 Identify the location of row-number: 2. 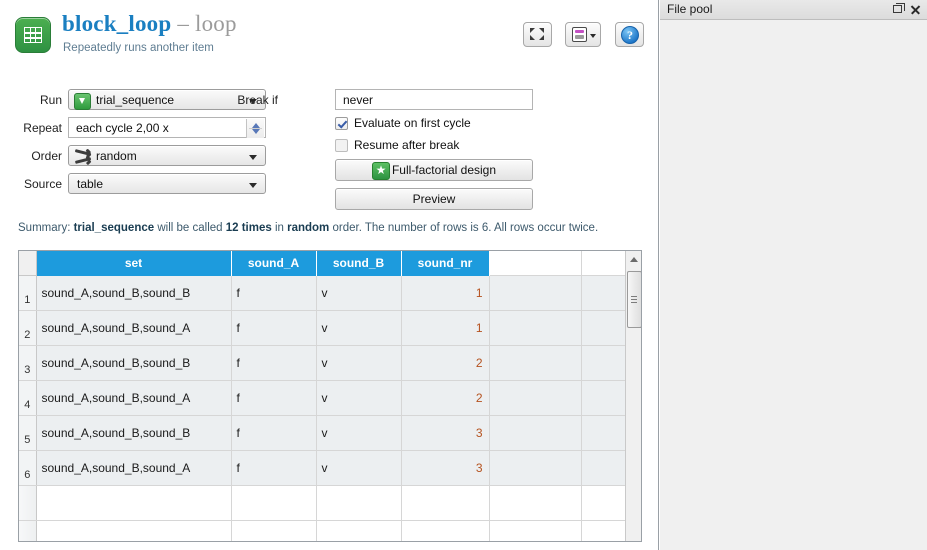
(28, 328).